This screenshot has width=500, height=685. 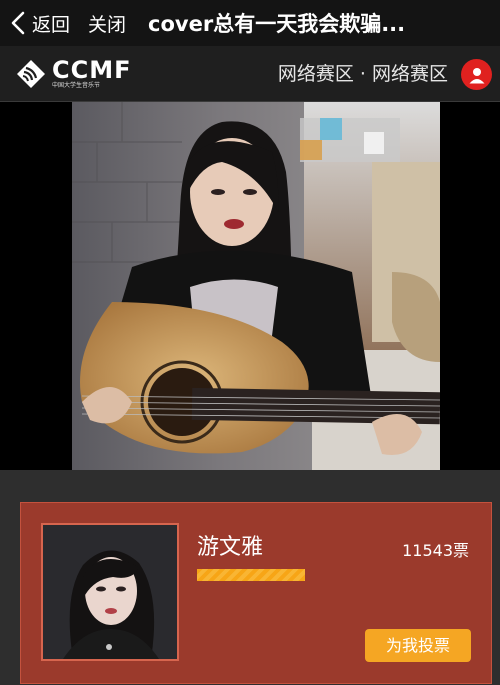 I want to click on user-icon, so click(x=476, y=75).